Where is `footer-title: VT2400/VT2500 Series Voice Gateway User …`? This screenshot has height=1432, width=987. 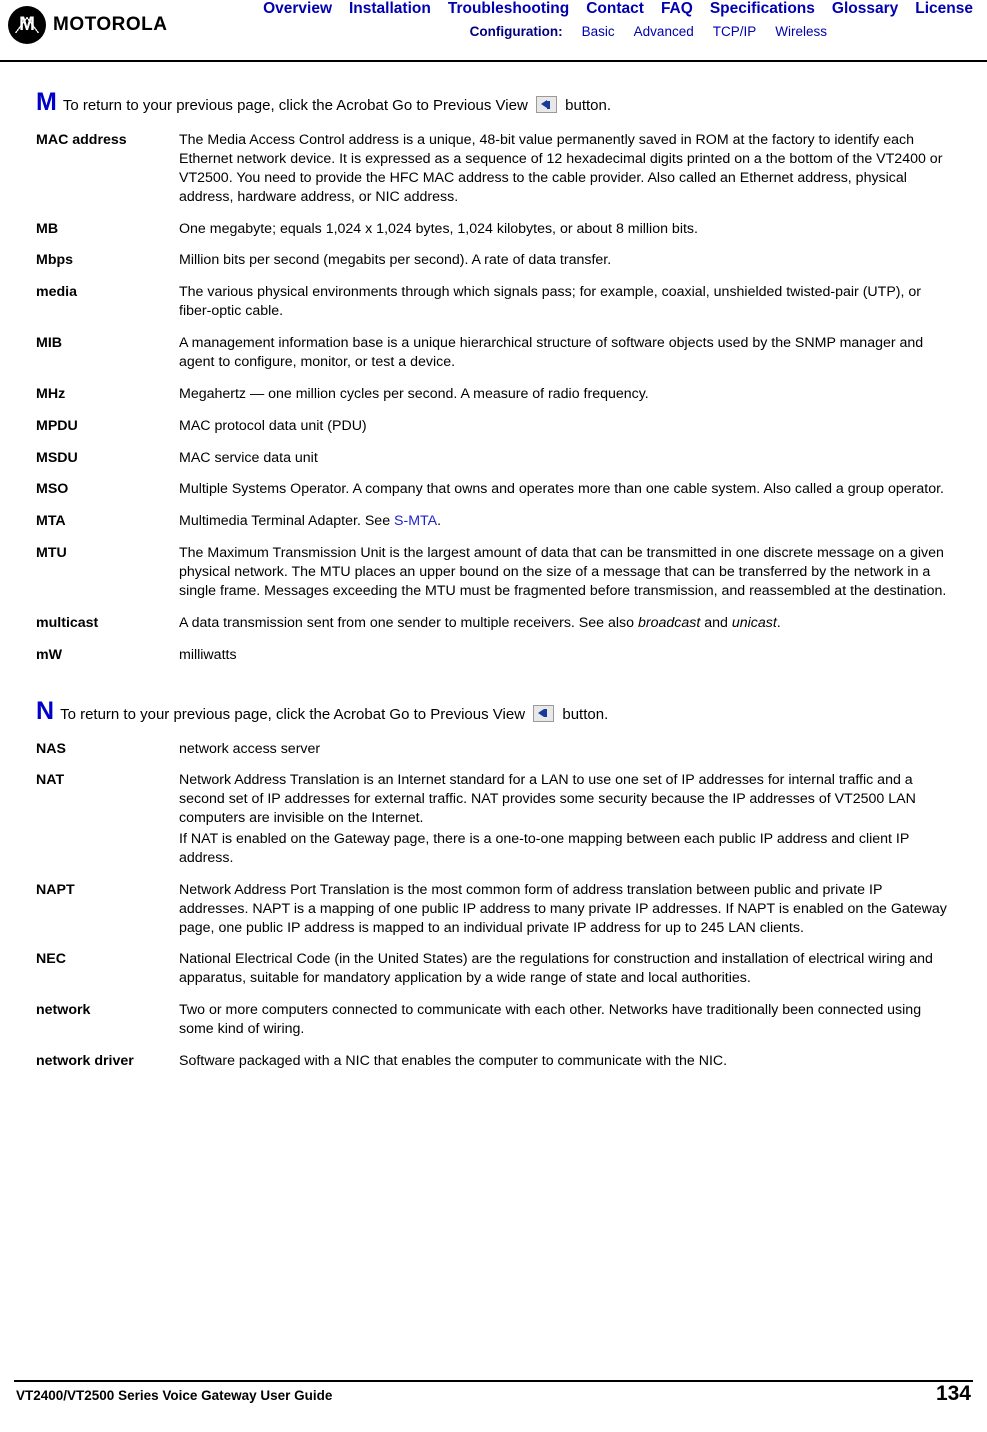 footer-title: VT2400/VT2500 Series Voice Gateway User … is located at coordinates (174, 1395).